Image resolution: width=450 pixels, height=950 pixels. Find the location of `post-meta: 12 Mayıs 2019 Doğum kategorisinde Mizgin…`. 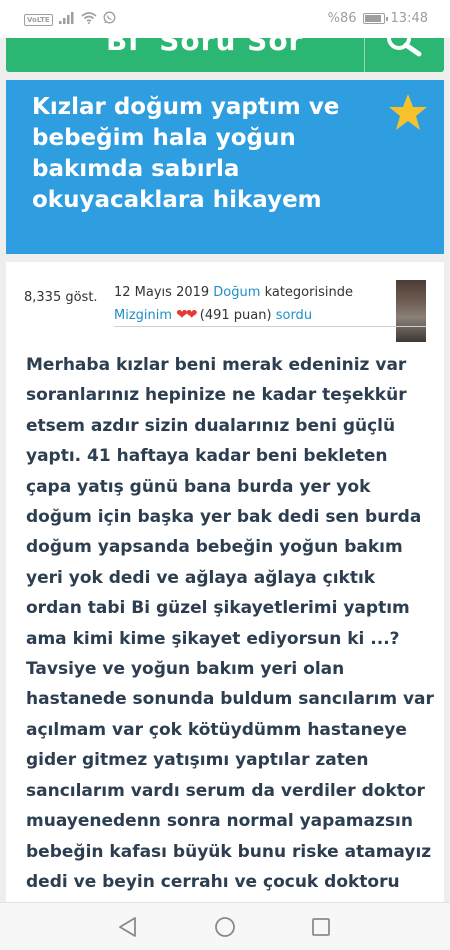

post-meta: 12 Mayıs 2019 Doğum kategorisinde Mizgin… is located at coordinates (253, 304).